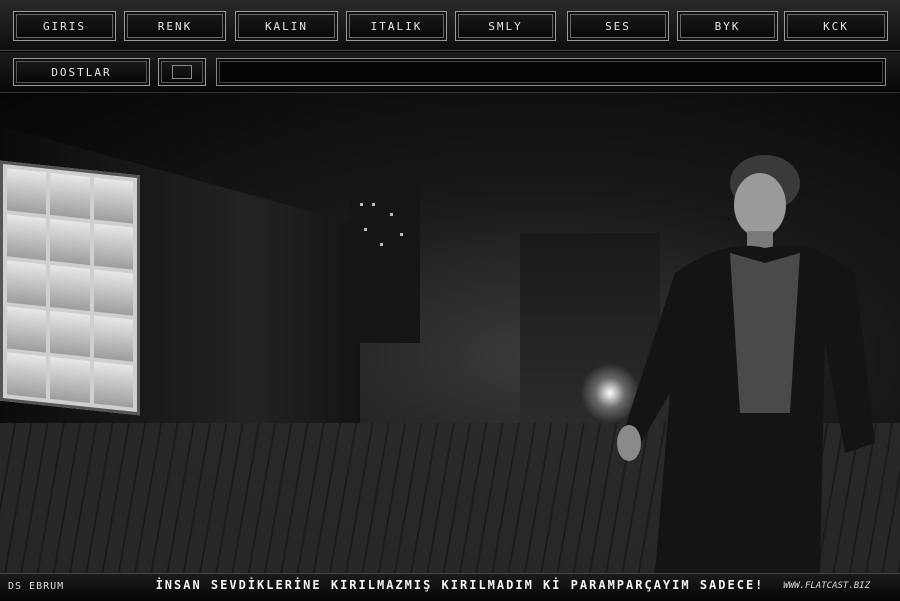 Image resolution: width=900 pixels, height=601 pixels. Describe the element at coordinates (450, 25) in the screenshot. I see `top-toolbar: GIRIS RENK KALIN ITALIK SMLY SES BYK KCK` at that location.